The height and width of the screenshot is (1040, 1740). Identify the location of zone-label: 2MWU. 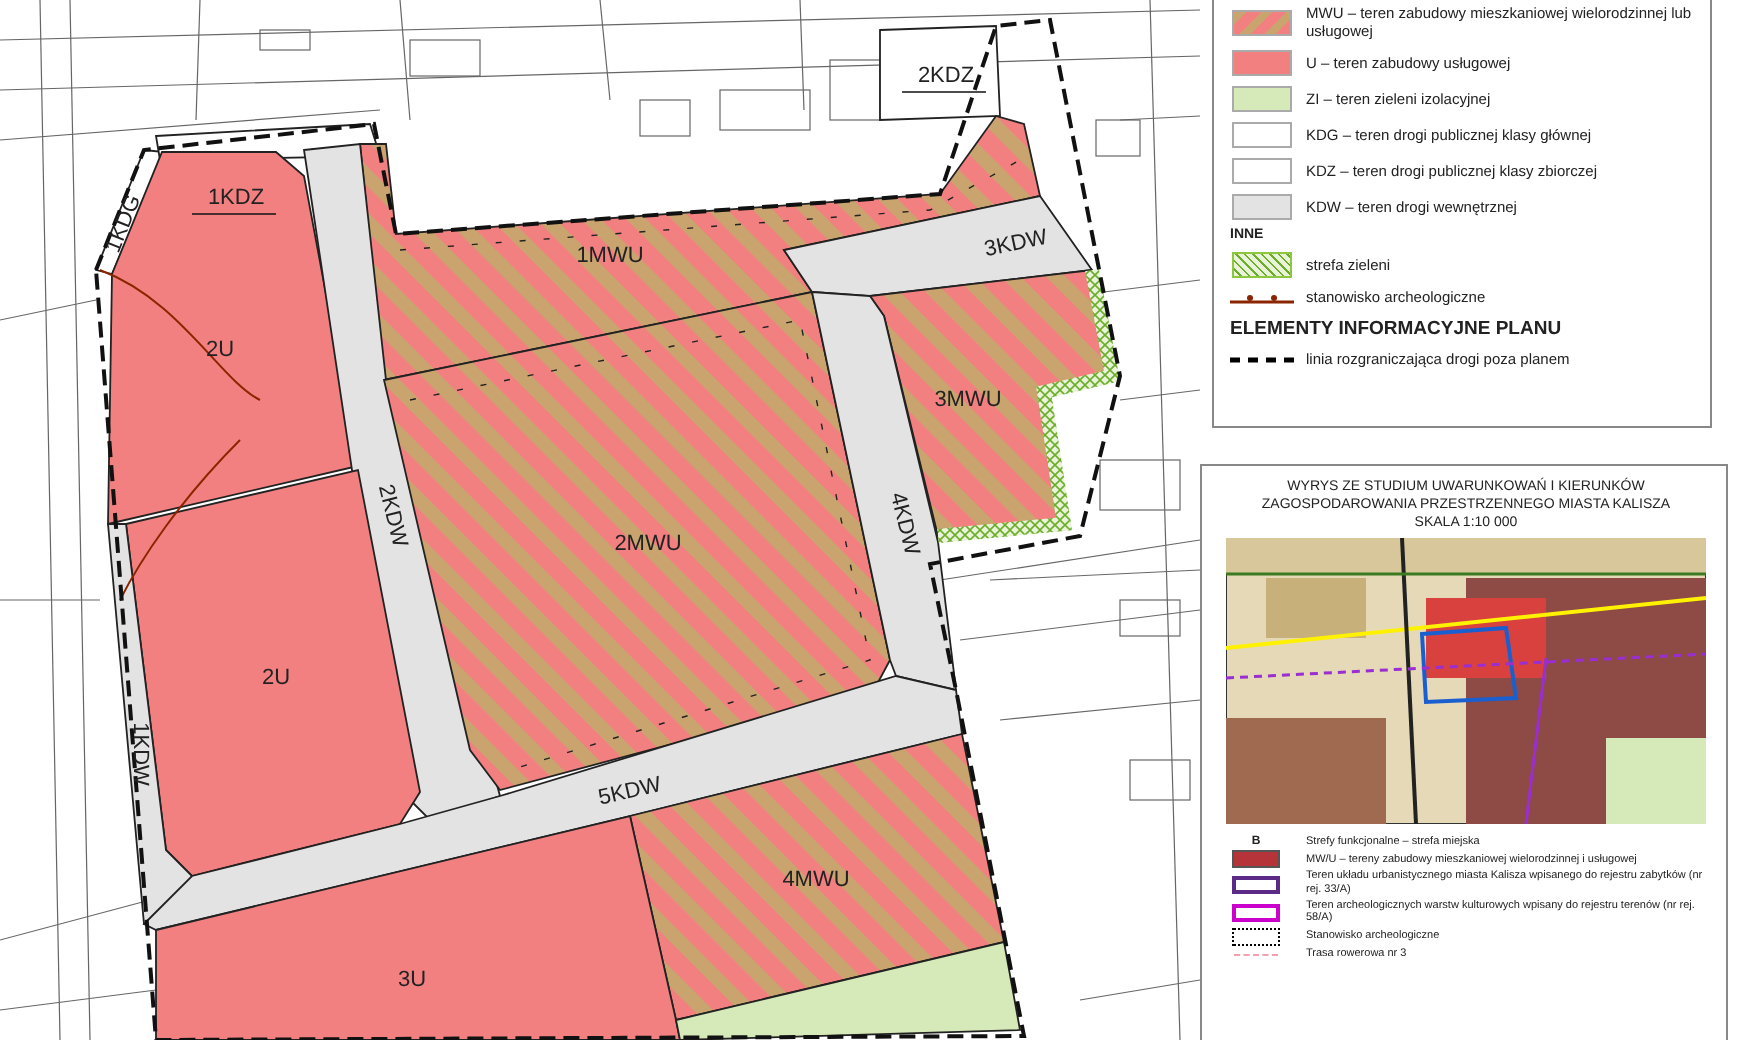
(648, 543).